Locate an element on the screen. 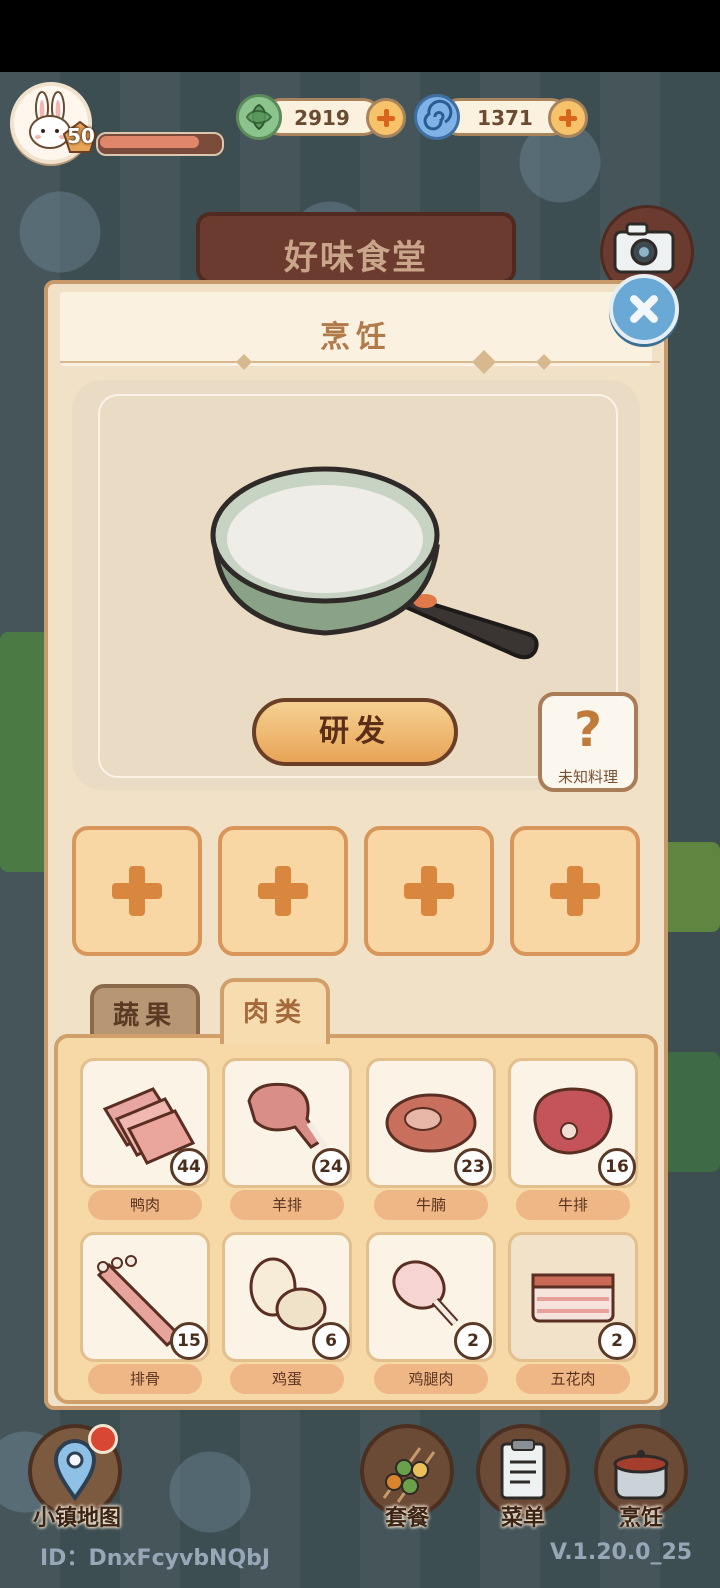 The height and width of the screenshot is (1588, 720). item-count: 16 is located at coordinates (617, 1167).